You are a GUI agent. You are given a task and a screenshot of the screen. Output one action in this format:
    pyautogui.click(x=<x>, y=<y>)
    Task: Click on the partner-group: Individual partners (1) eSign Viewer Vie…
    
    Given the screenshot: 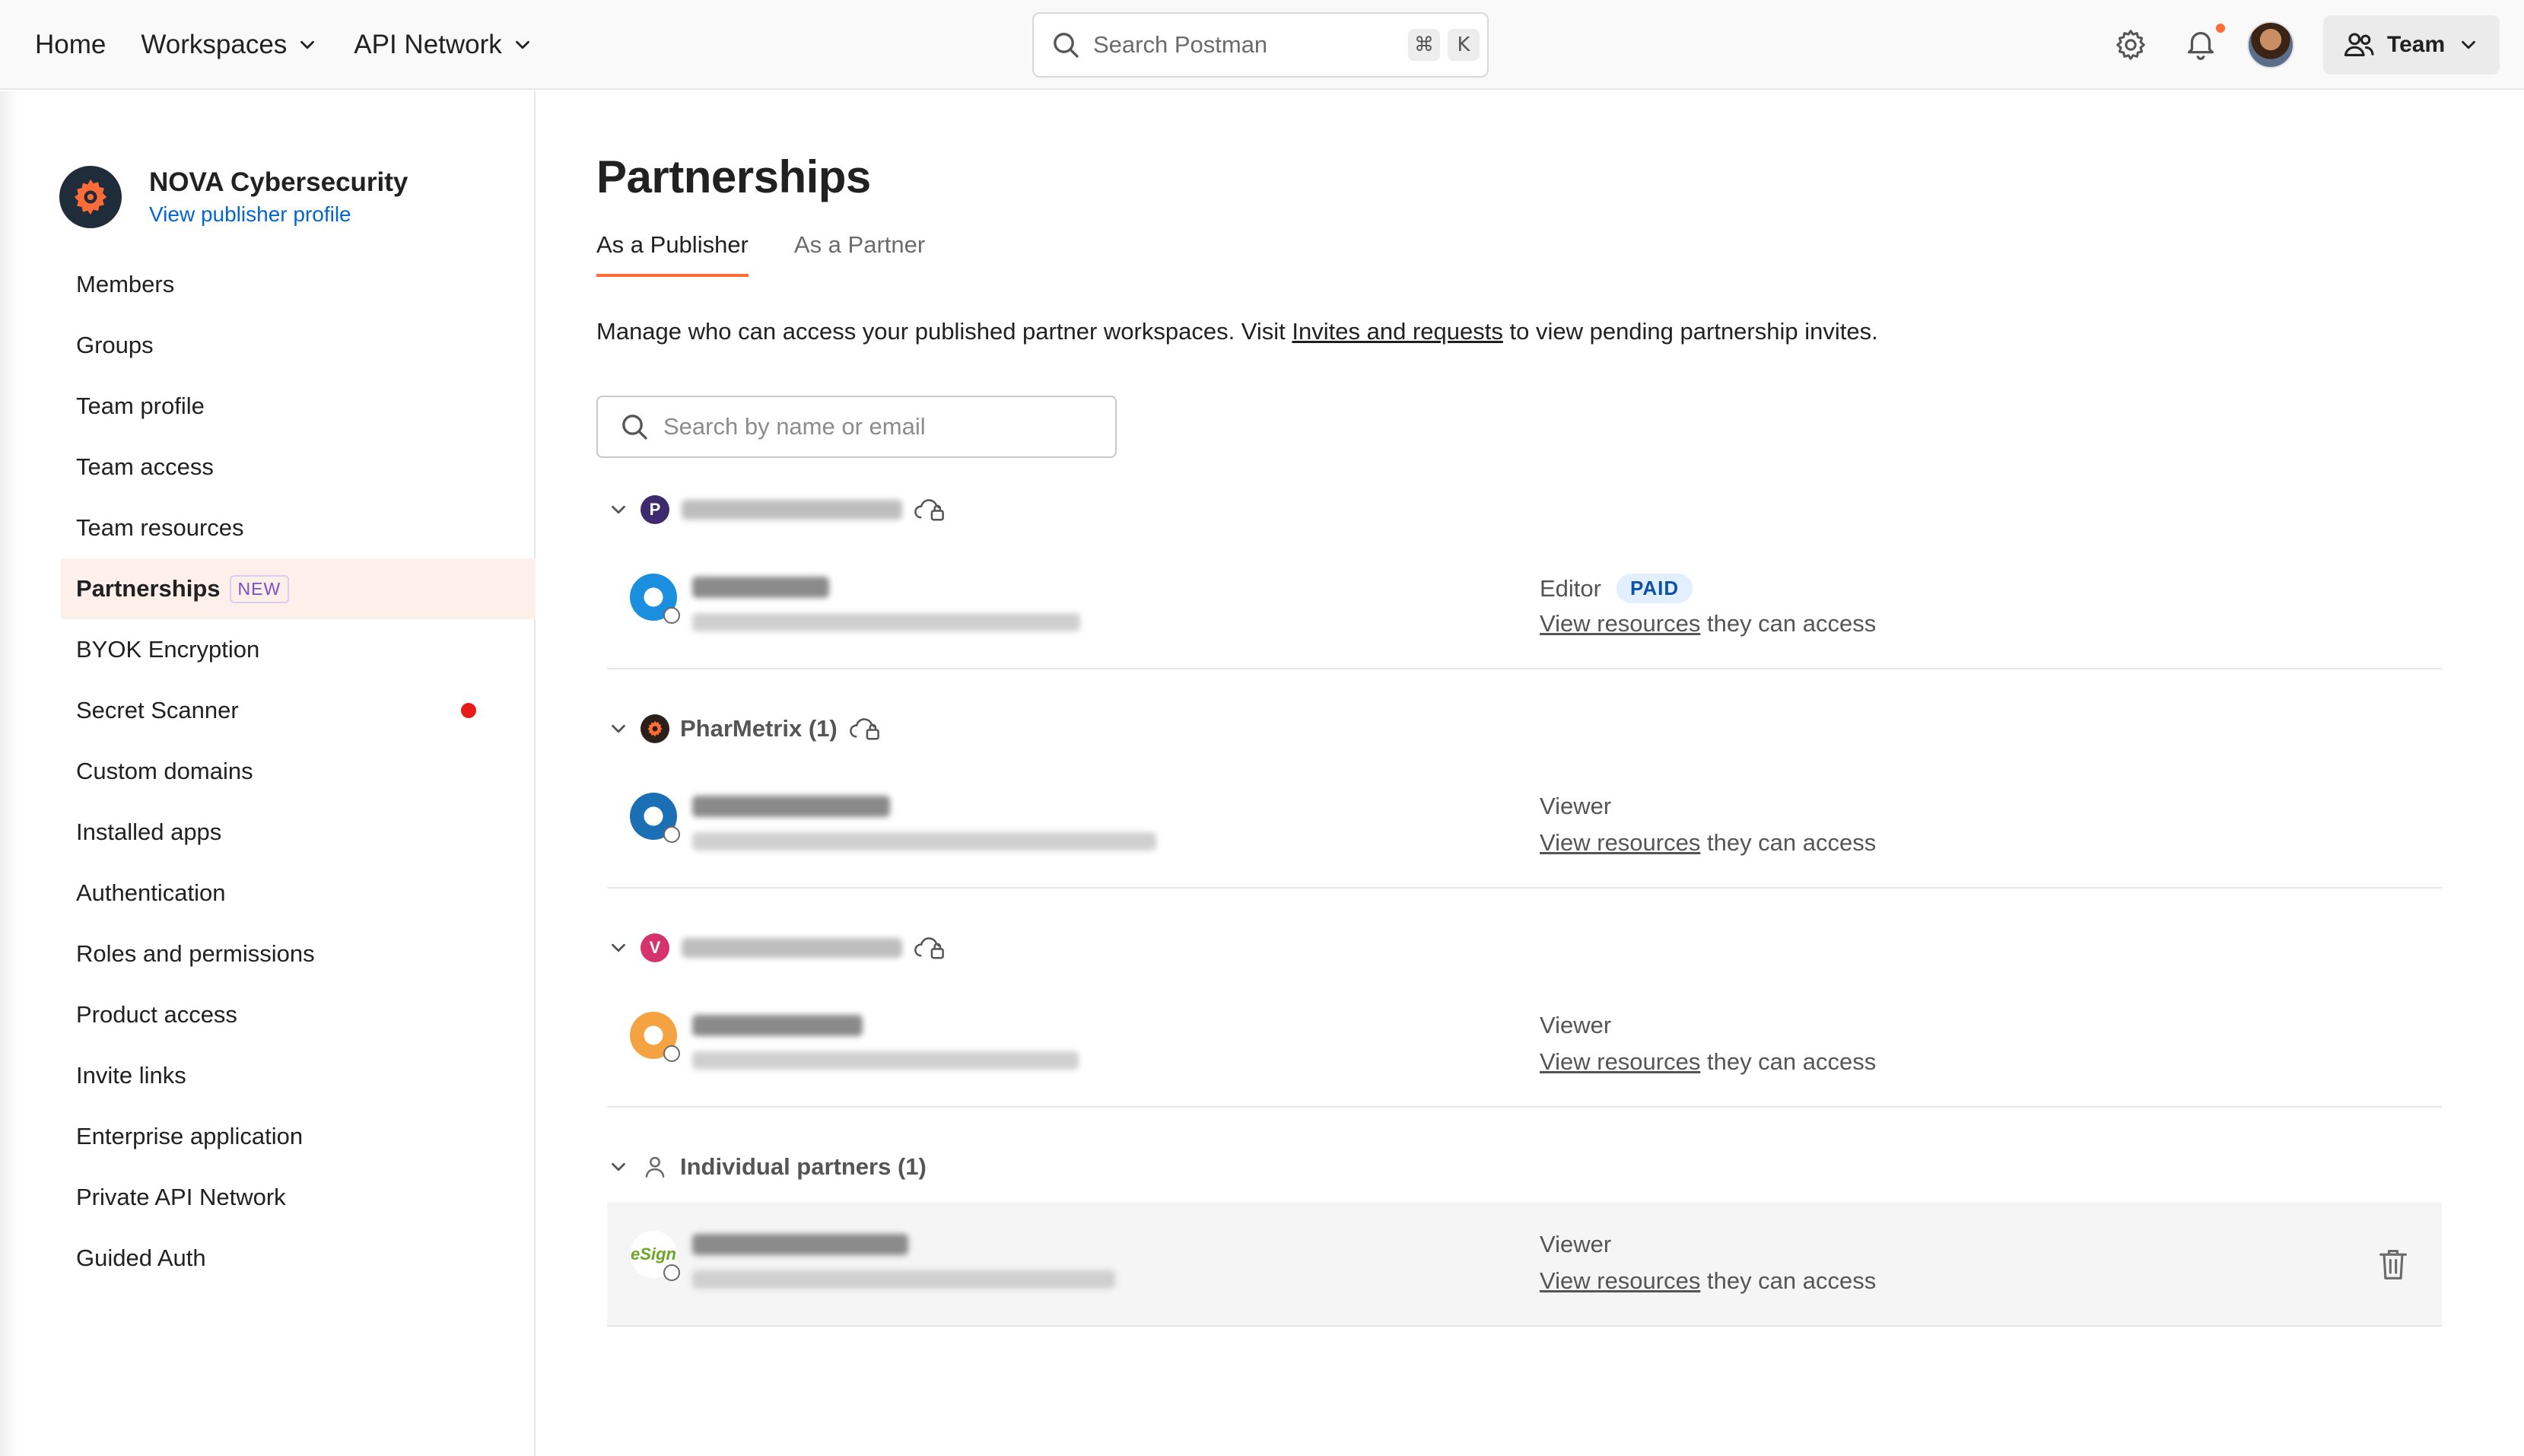 What is the action you would take?
    pyautogui.click(x=1524, y=1235)
    